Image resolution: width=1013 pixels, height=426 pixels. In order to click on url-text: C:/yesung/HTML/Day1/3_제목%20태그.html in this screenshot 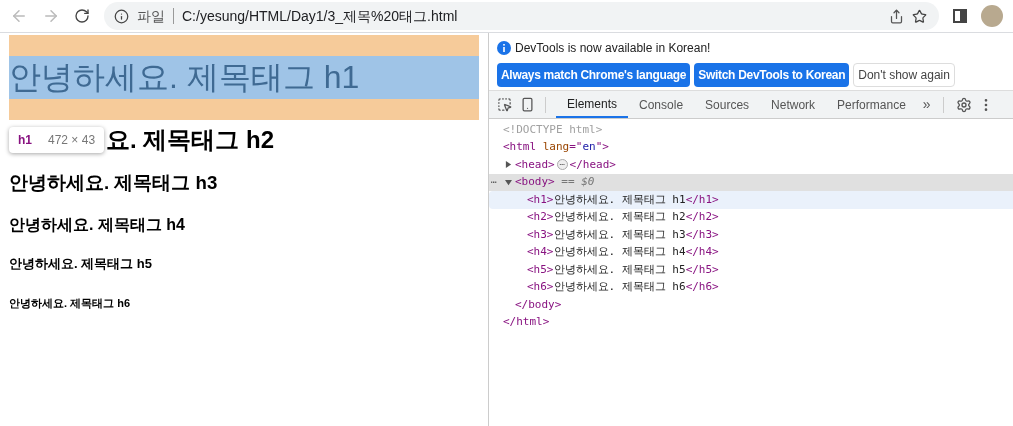, I will do `click(320, 16)`.